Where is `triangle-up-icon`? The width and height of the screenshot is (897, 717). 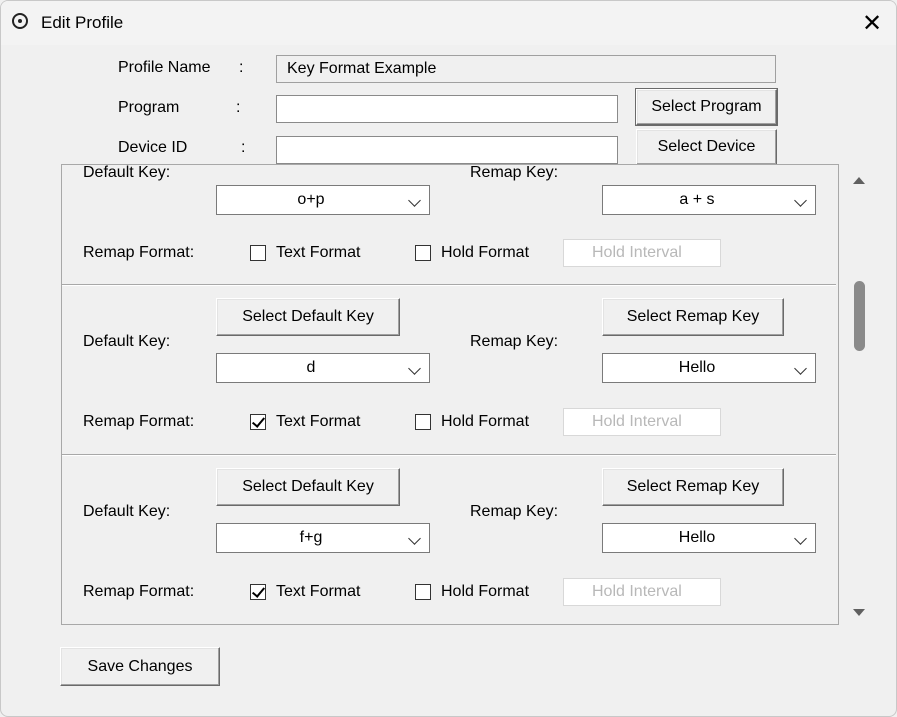
triangle-up-icon is located at coordinates (859, 180).